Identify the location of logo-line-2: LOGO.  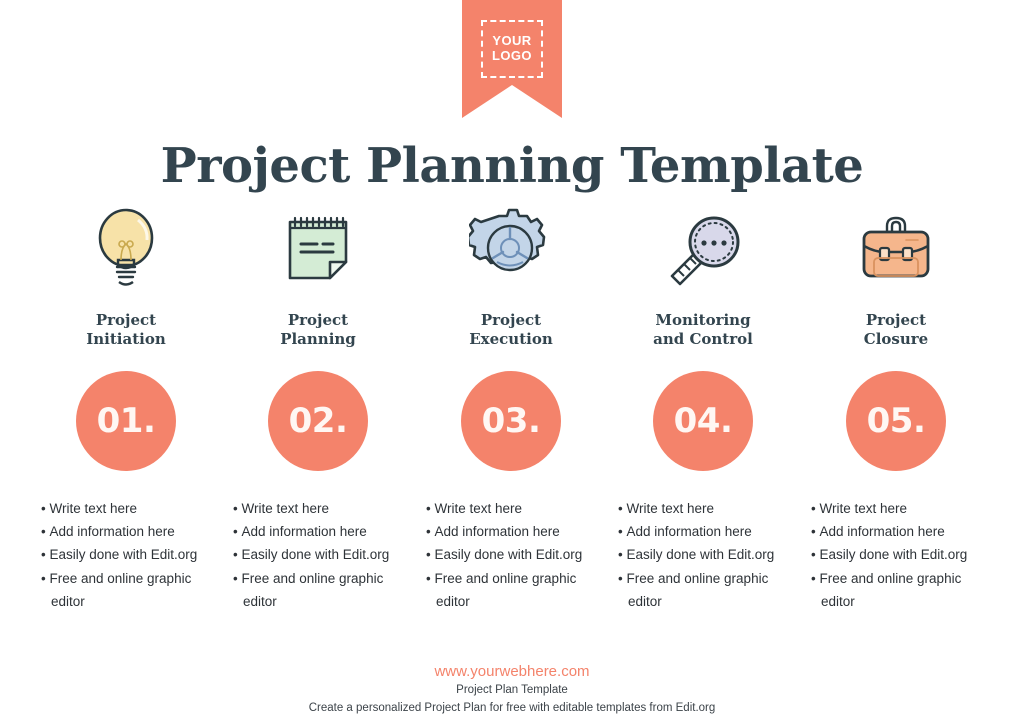
(512, 55).